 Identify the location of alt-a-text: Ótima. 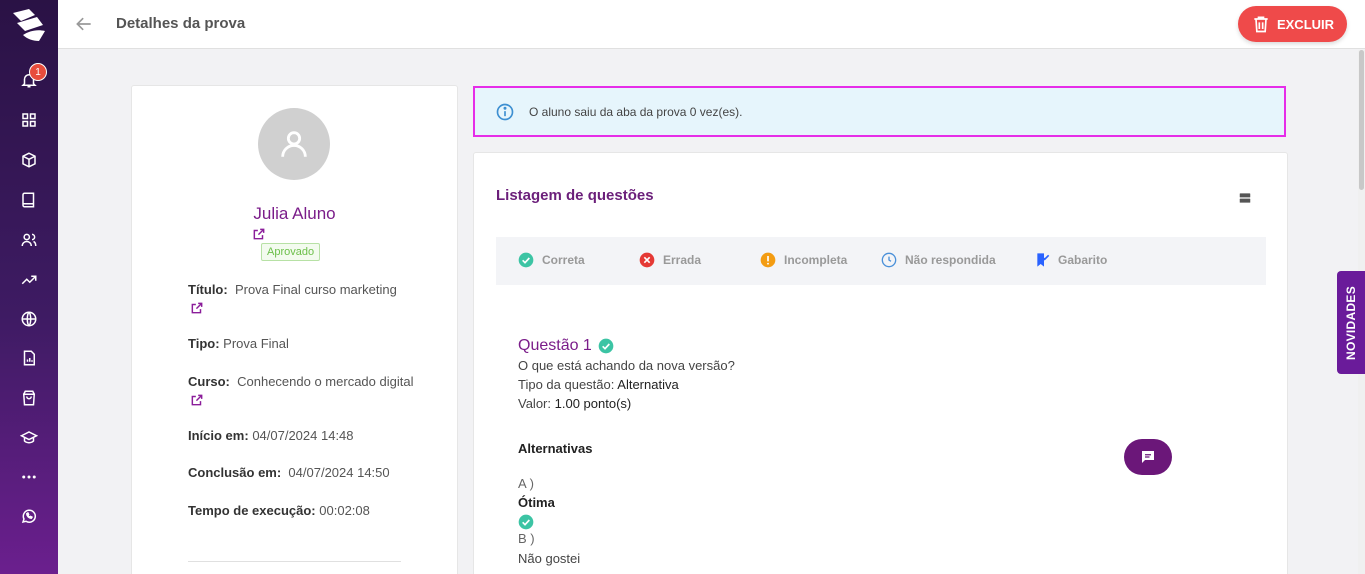
(536, 502).